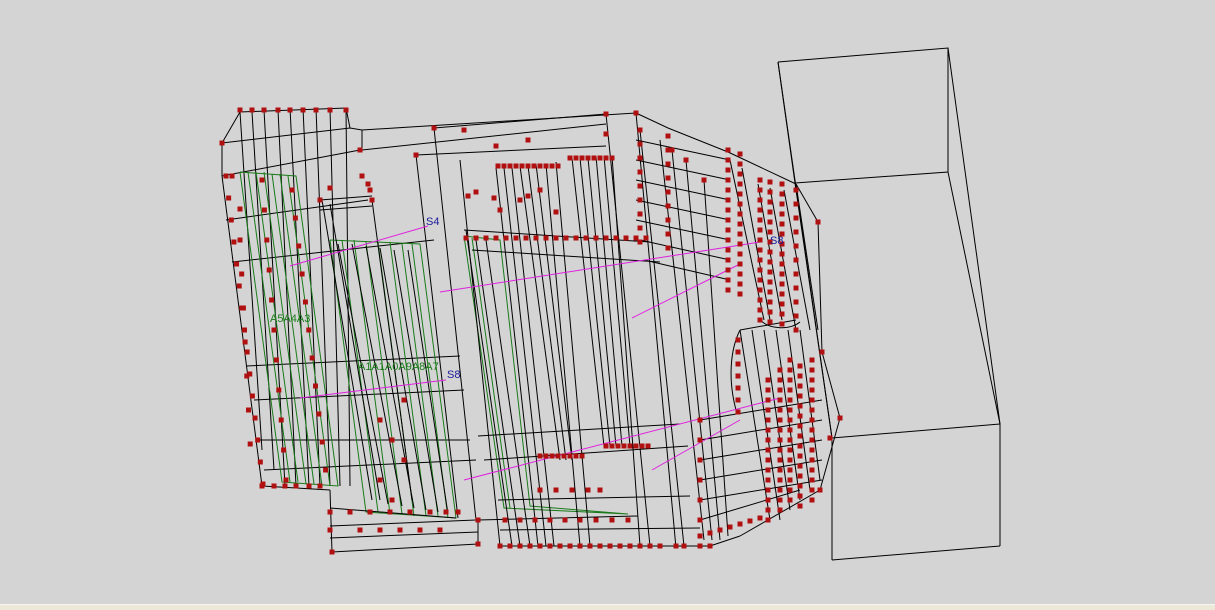 The width and height of the screenshot is (1215, 610). What do you see at coordinates (398, 367) in the screenshot?
I see `label-group-b: A1A1A0A9A8A7` at bounding box center [398, 367].